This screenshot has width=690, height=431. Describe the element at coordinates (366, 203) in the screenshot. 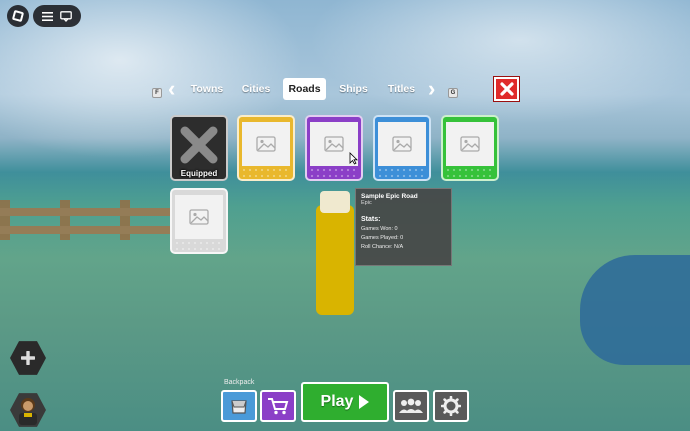

I see `tooltip-rarity: Epic` at that location.